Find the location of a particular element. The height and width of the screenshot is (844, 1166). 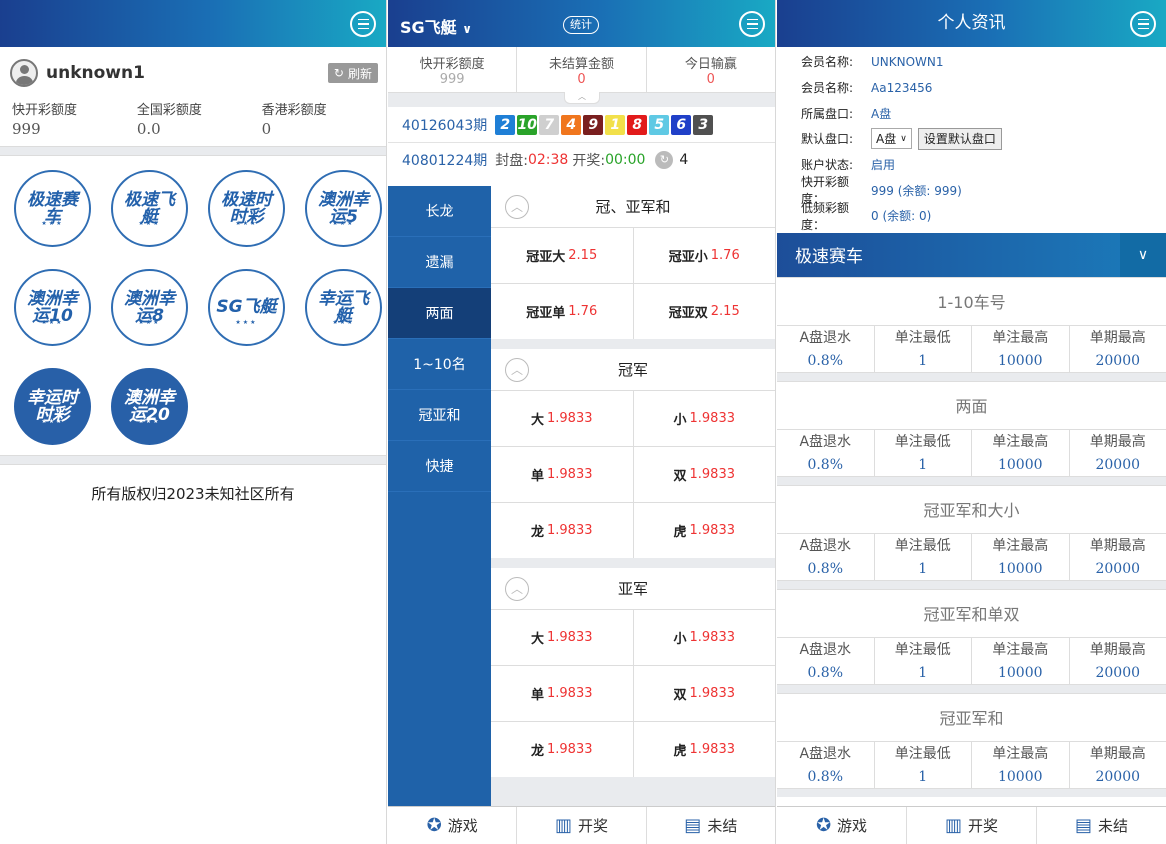

game-icon: 幸运时时彩 ★★★ is located at coordinates (52, 406).